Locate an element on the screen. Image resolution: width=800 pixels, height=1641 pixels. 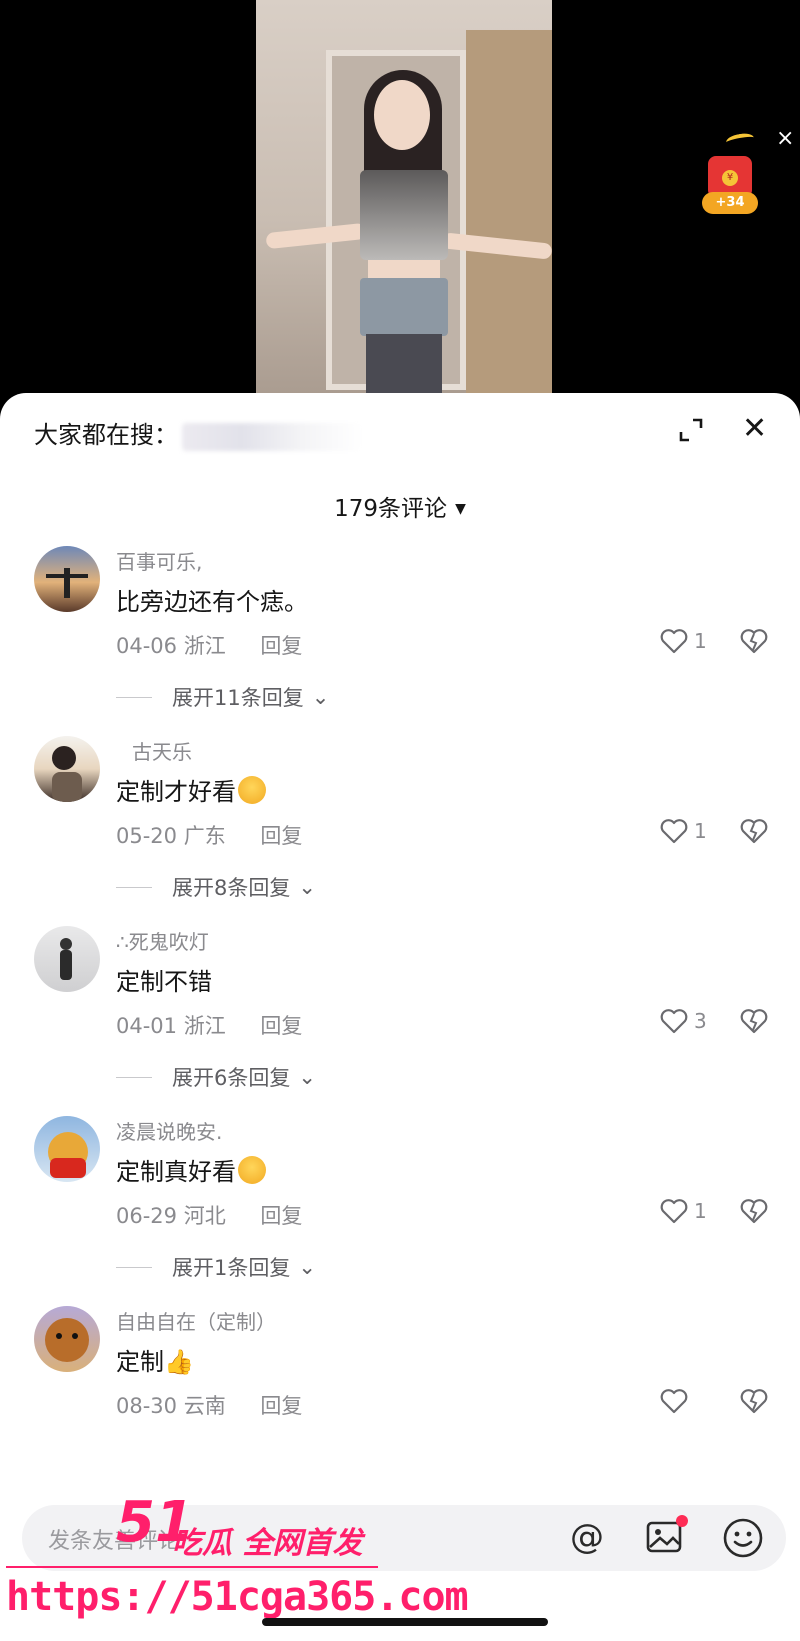
progress-arc-icon is located at coordinates (740, 140).